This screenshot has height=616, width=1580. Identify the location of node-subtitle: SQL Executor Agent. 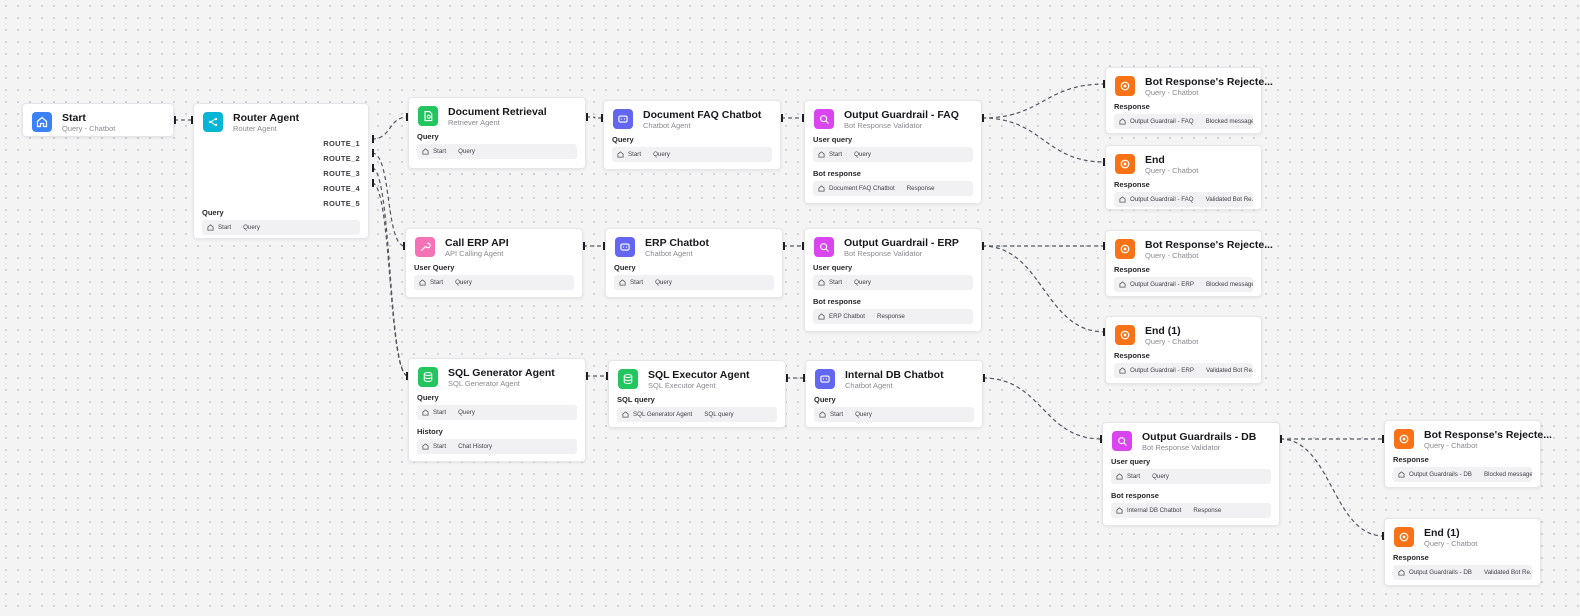
(682, 385).